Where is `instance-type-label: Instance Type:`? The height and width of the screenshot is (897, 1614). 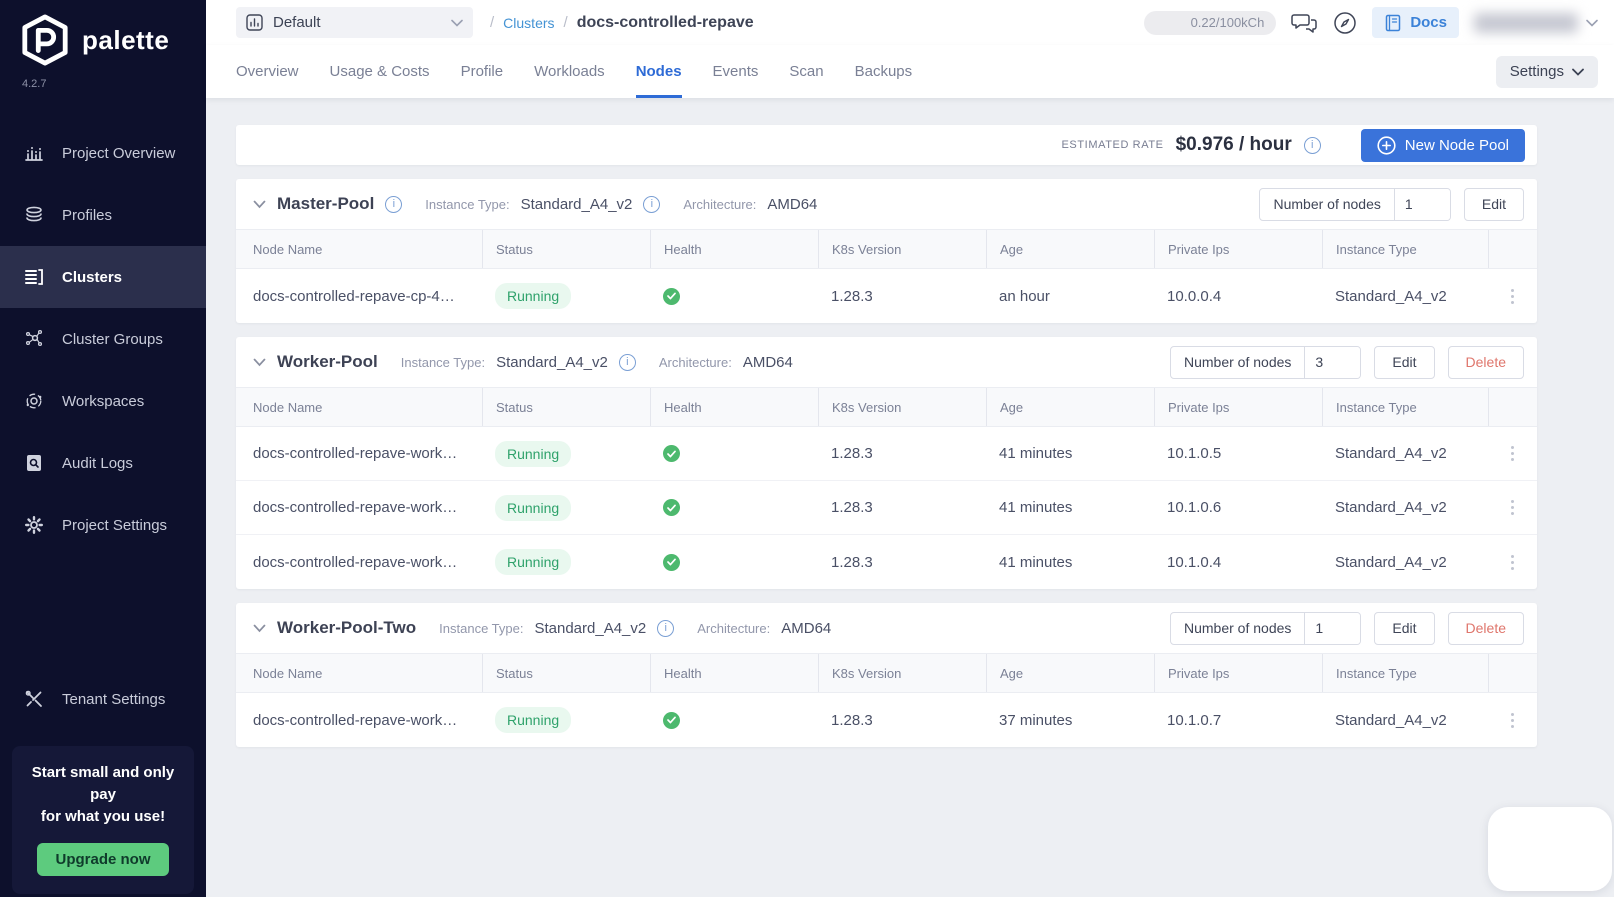
instance-type-label: Instance Type: is located at coordinates (467, 204).